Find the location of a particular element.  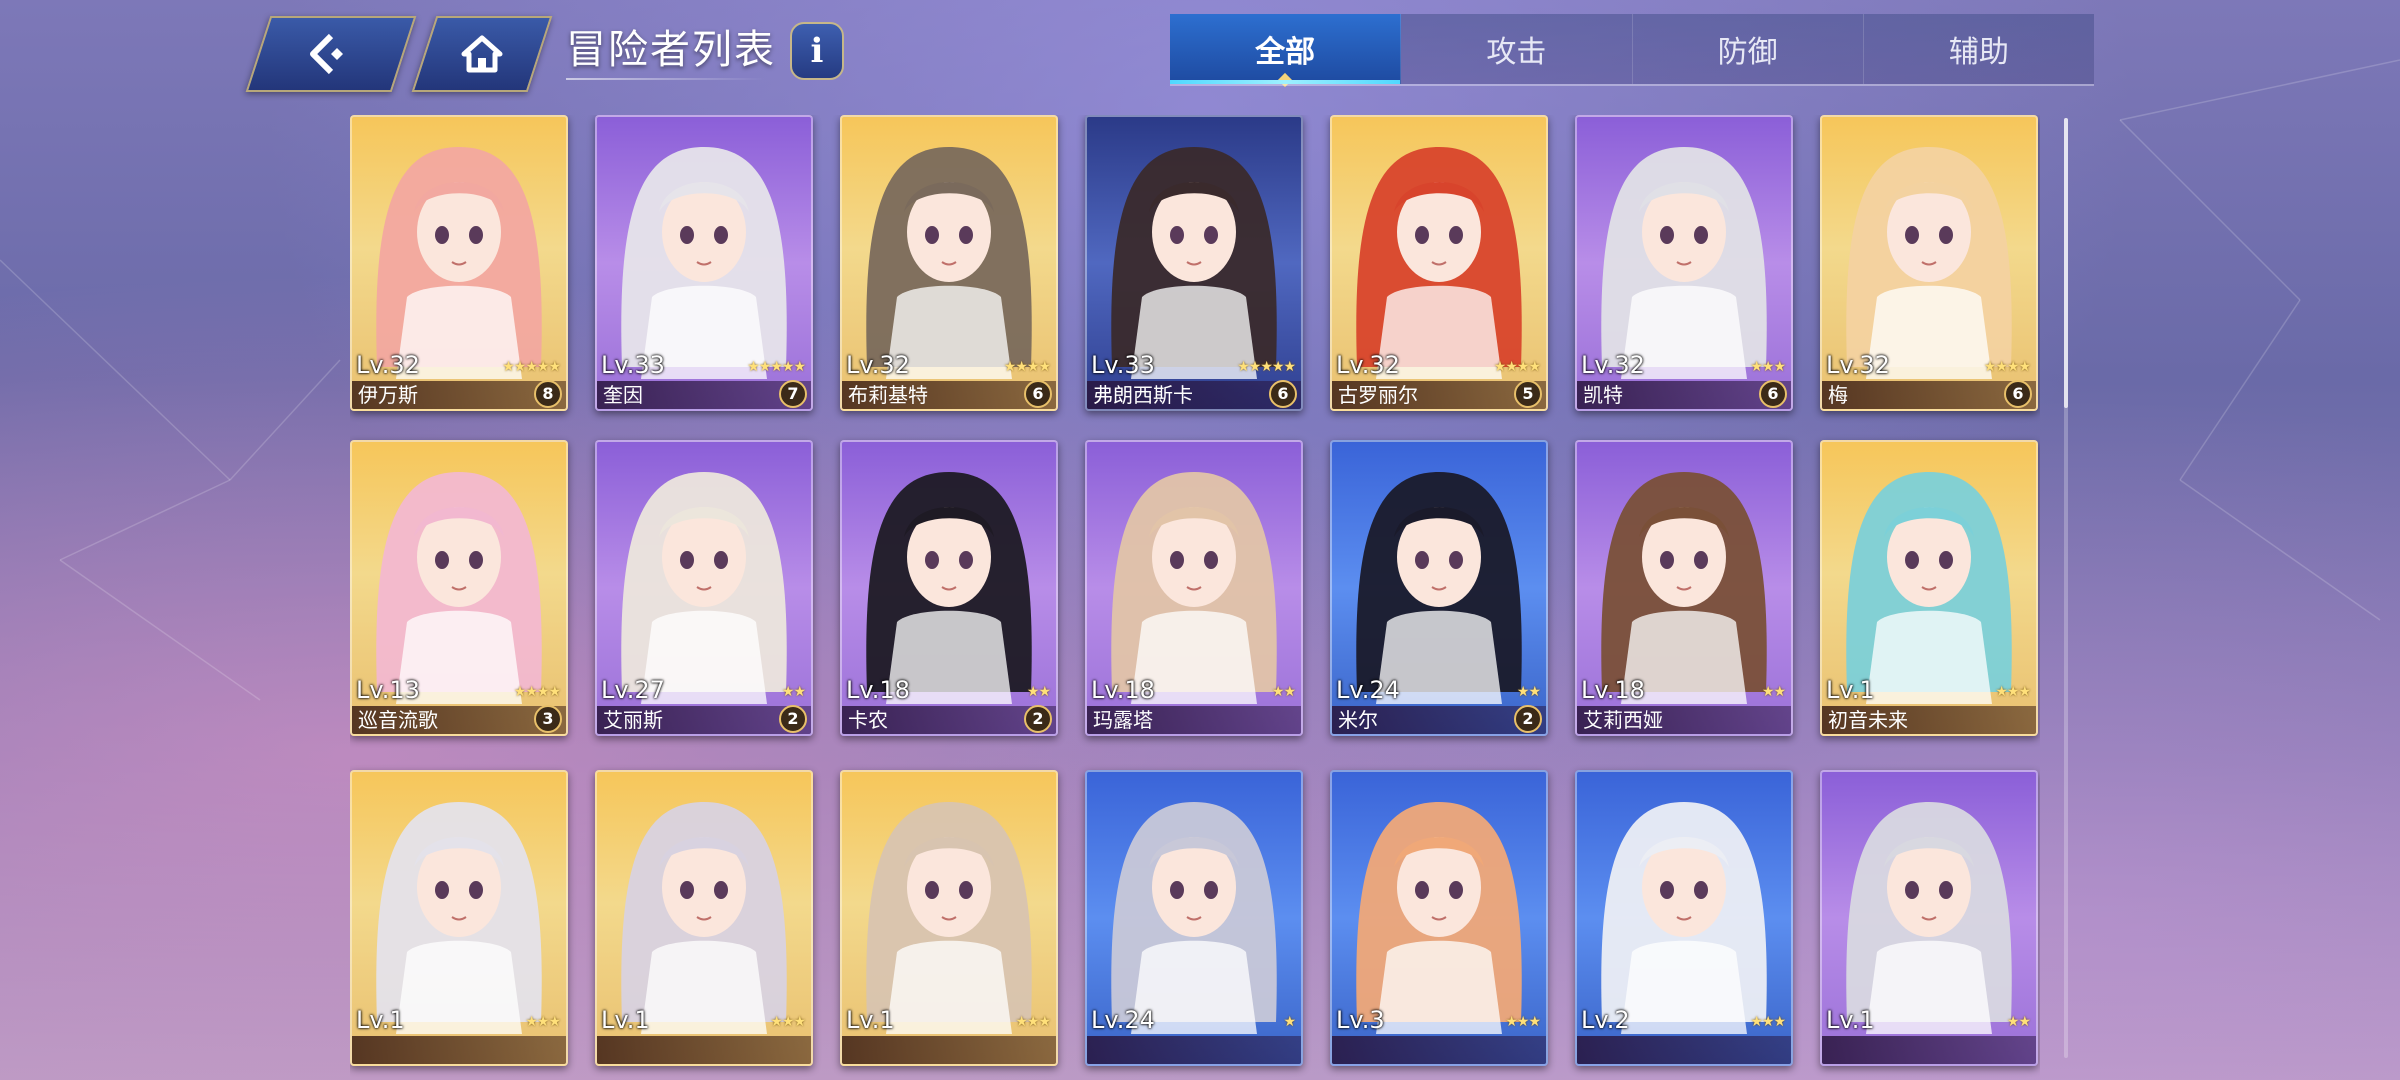

adventurer-card: Lv.18 ★★ 玛露塔 is located at coordinates (1194, 588).